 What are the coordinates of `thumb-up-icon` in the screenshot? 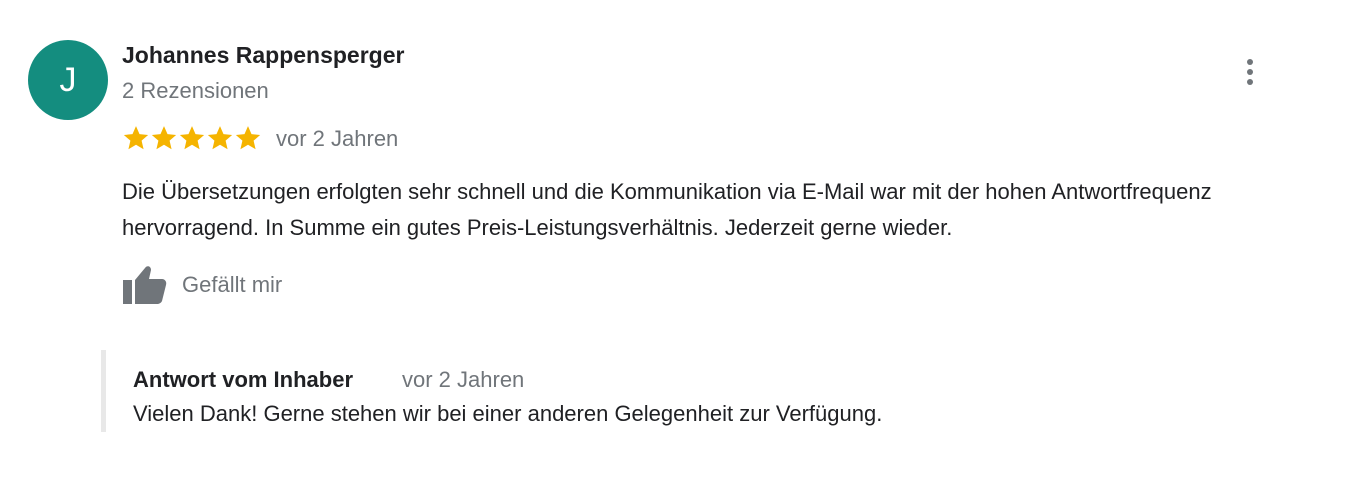 It's located at (145, 285).